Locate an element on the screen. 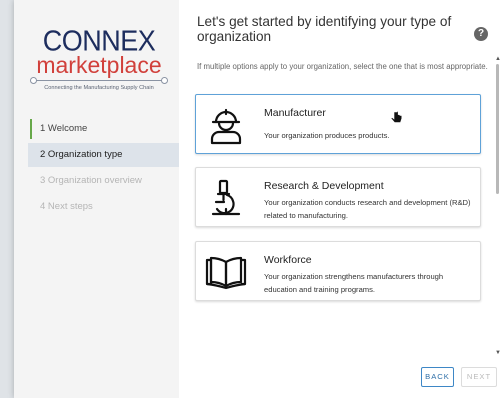  logo-product: marketplace is located at coordinates (99, 65).